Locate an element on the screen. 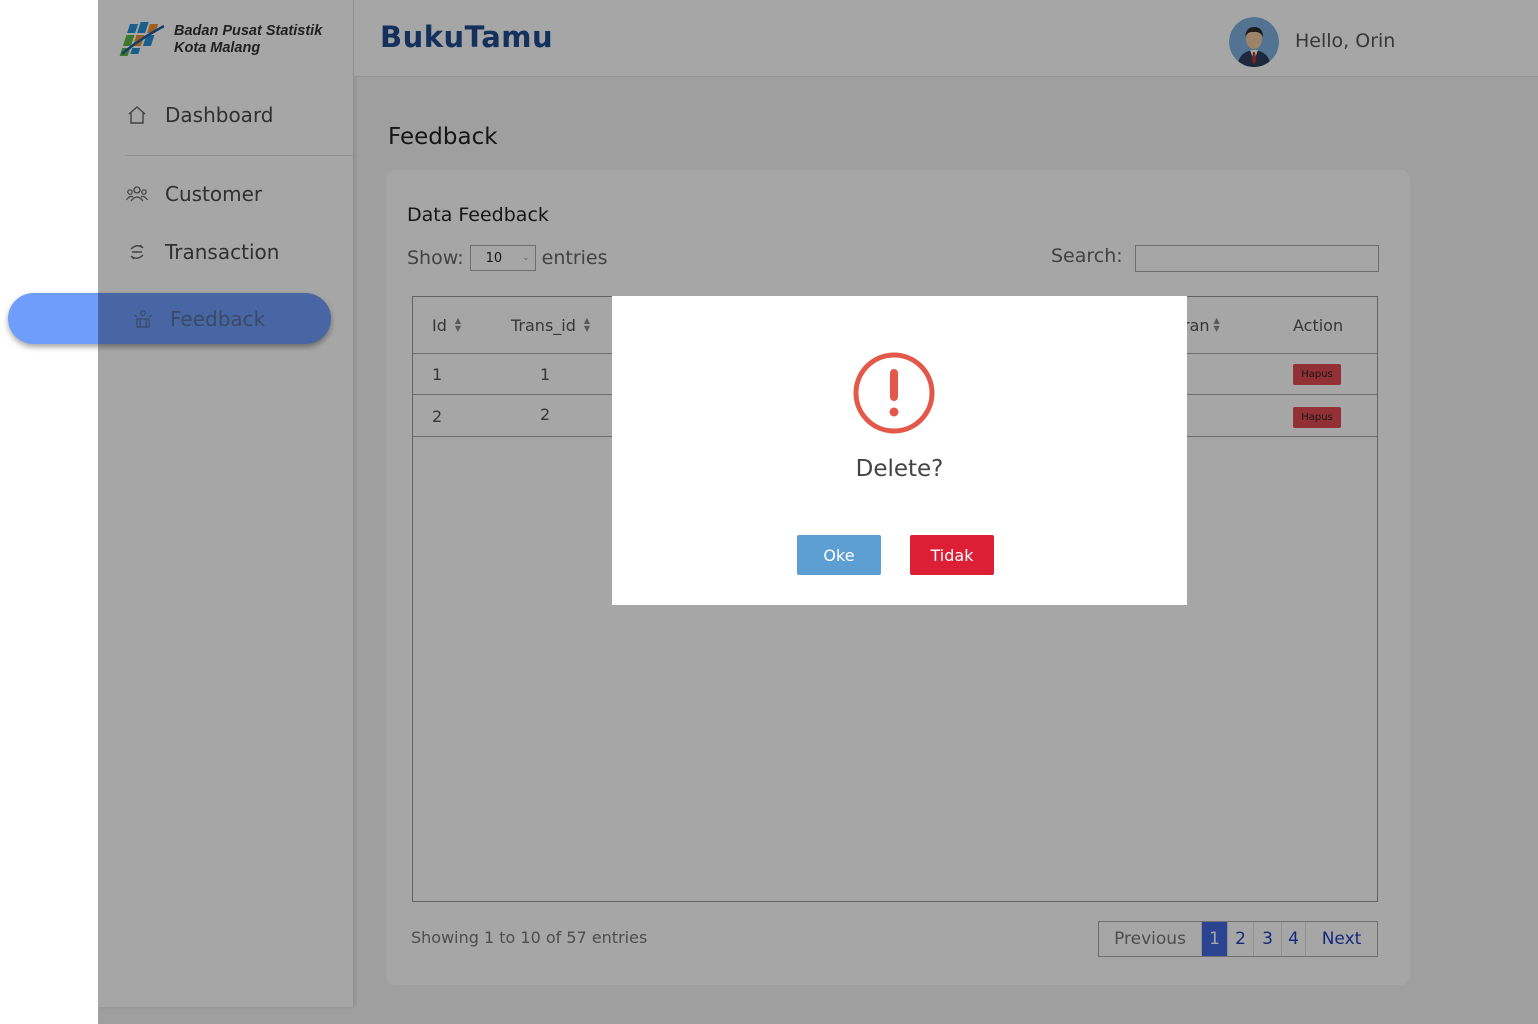 The width and height of the screenshot is (1538, 1024). dialog-message: Delete? is located at coordinates (899, 469).